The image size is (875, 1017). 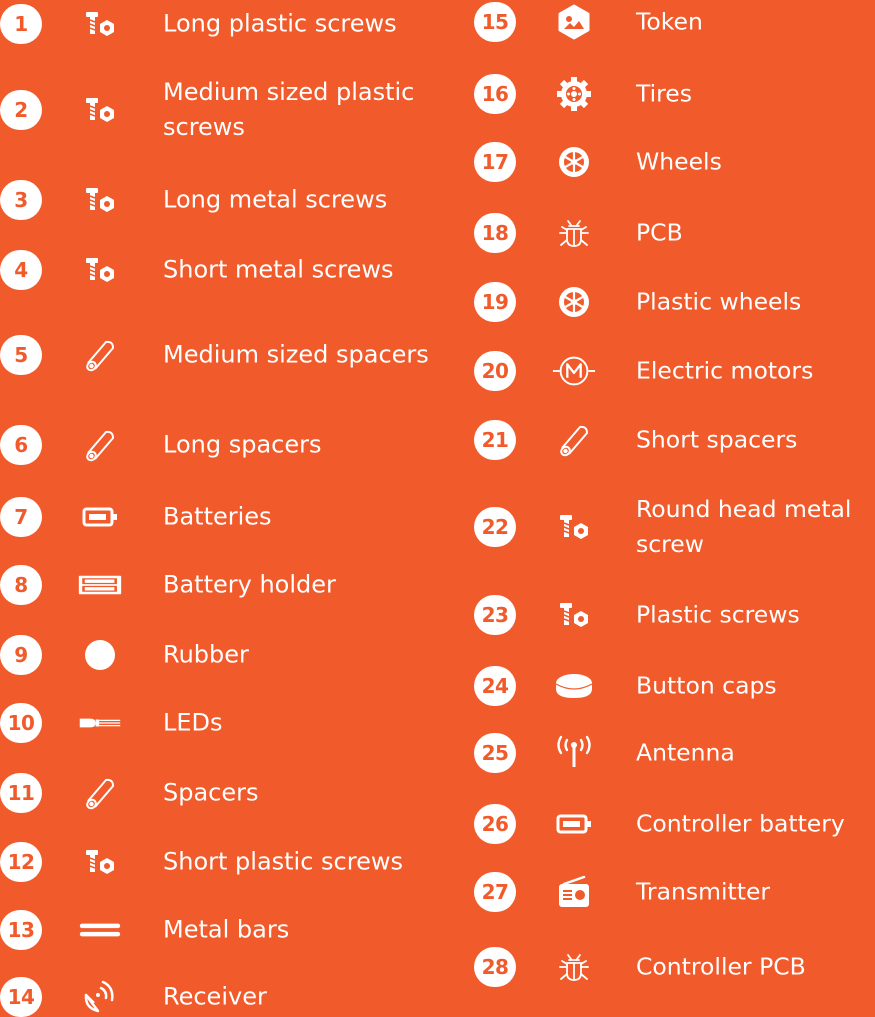 I want to click on receiver-icon, so click(x=100, y=997).